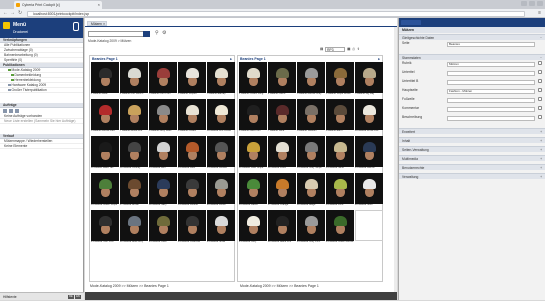 This screenshot has height=301, width=545. I want to click on collapsed-section: Erweitert +, so click(472, 131).